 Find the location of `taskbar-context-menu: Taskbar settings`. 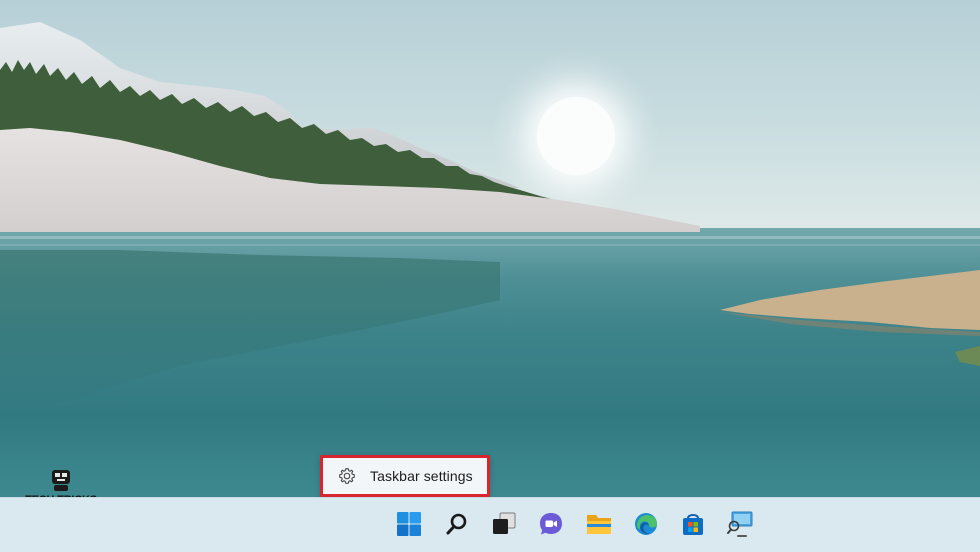

taskbar-context-menu: Taskbar settings is located at coordinates (405, 476).